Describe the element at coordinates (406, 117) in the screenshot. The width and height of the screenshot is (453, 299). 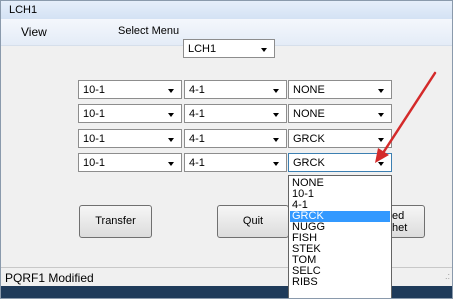
I see `annotation-arrow-icon` at that location.